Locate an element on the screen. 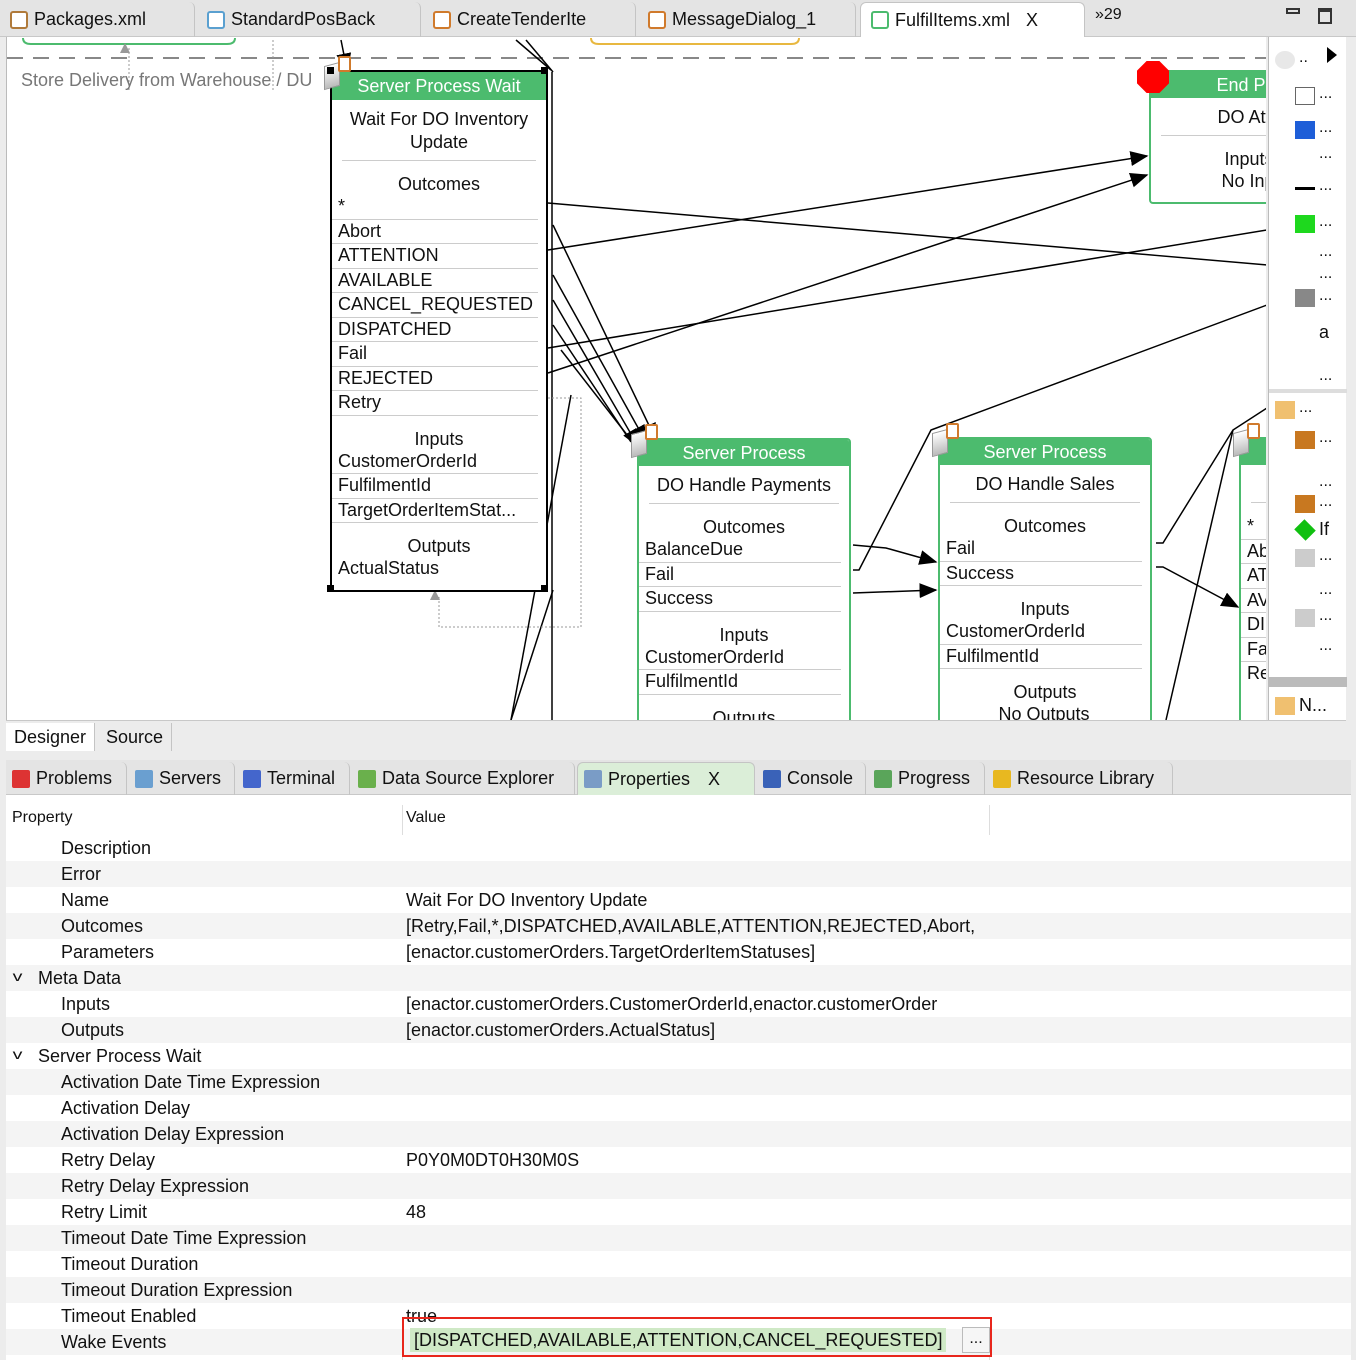 The width and height of the screenshot is (1356, 1360). node-row: AT is located at coordinates (1253, 576).